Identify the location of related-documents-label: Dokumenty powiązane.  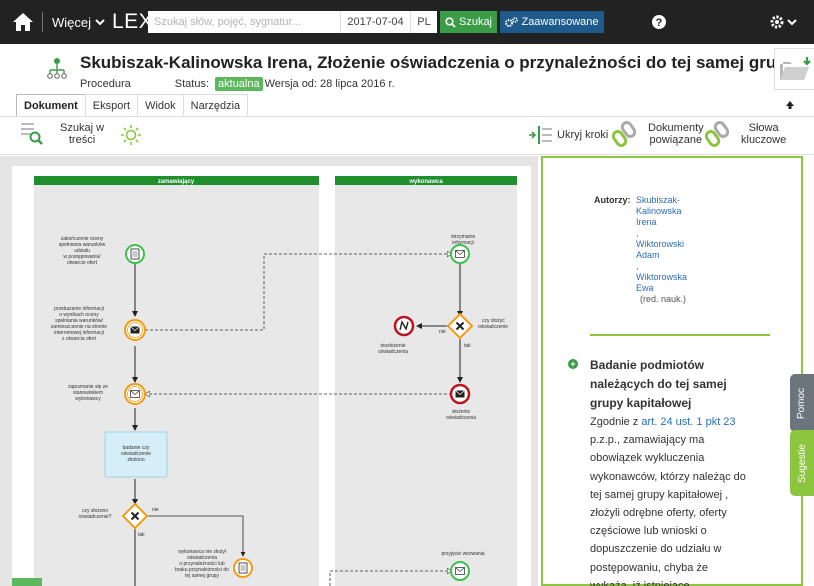
(676, 134).